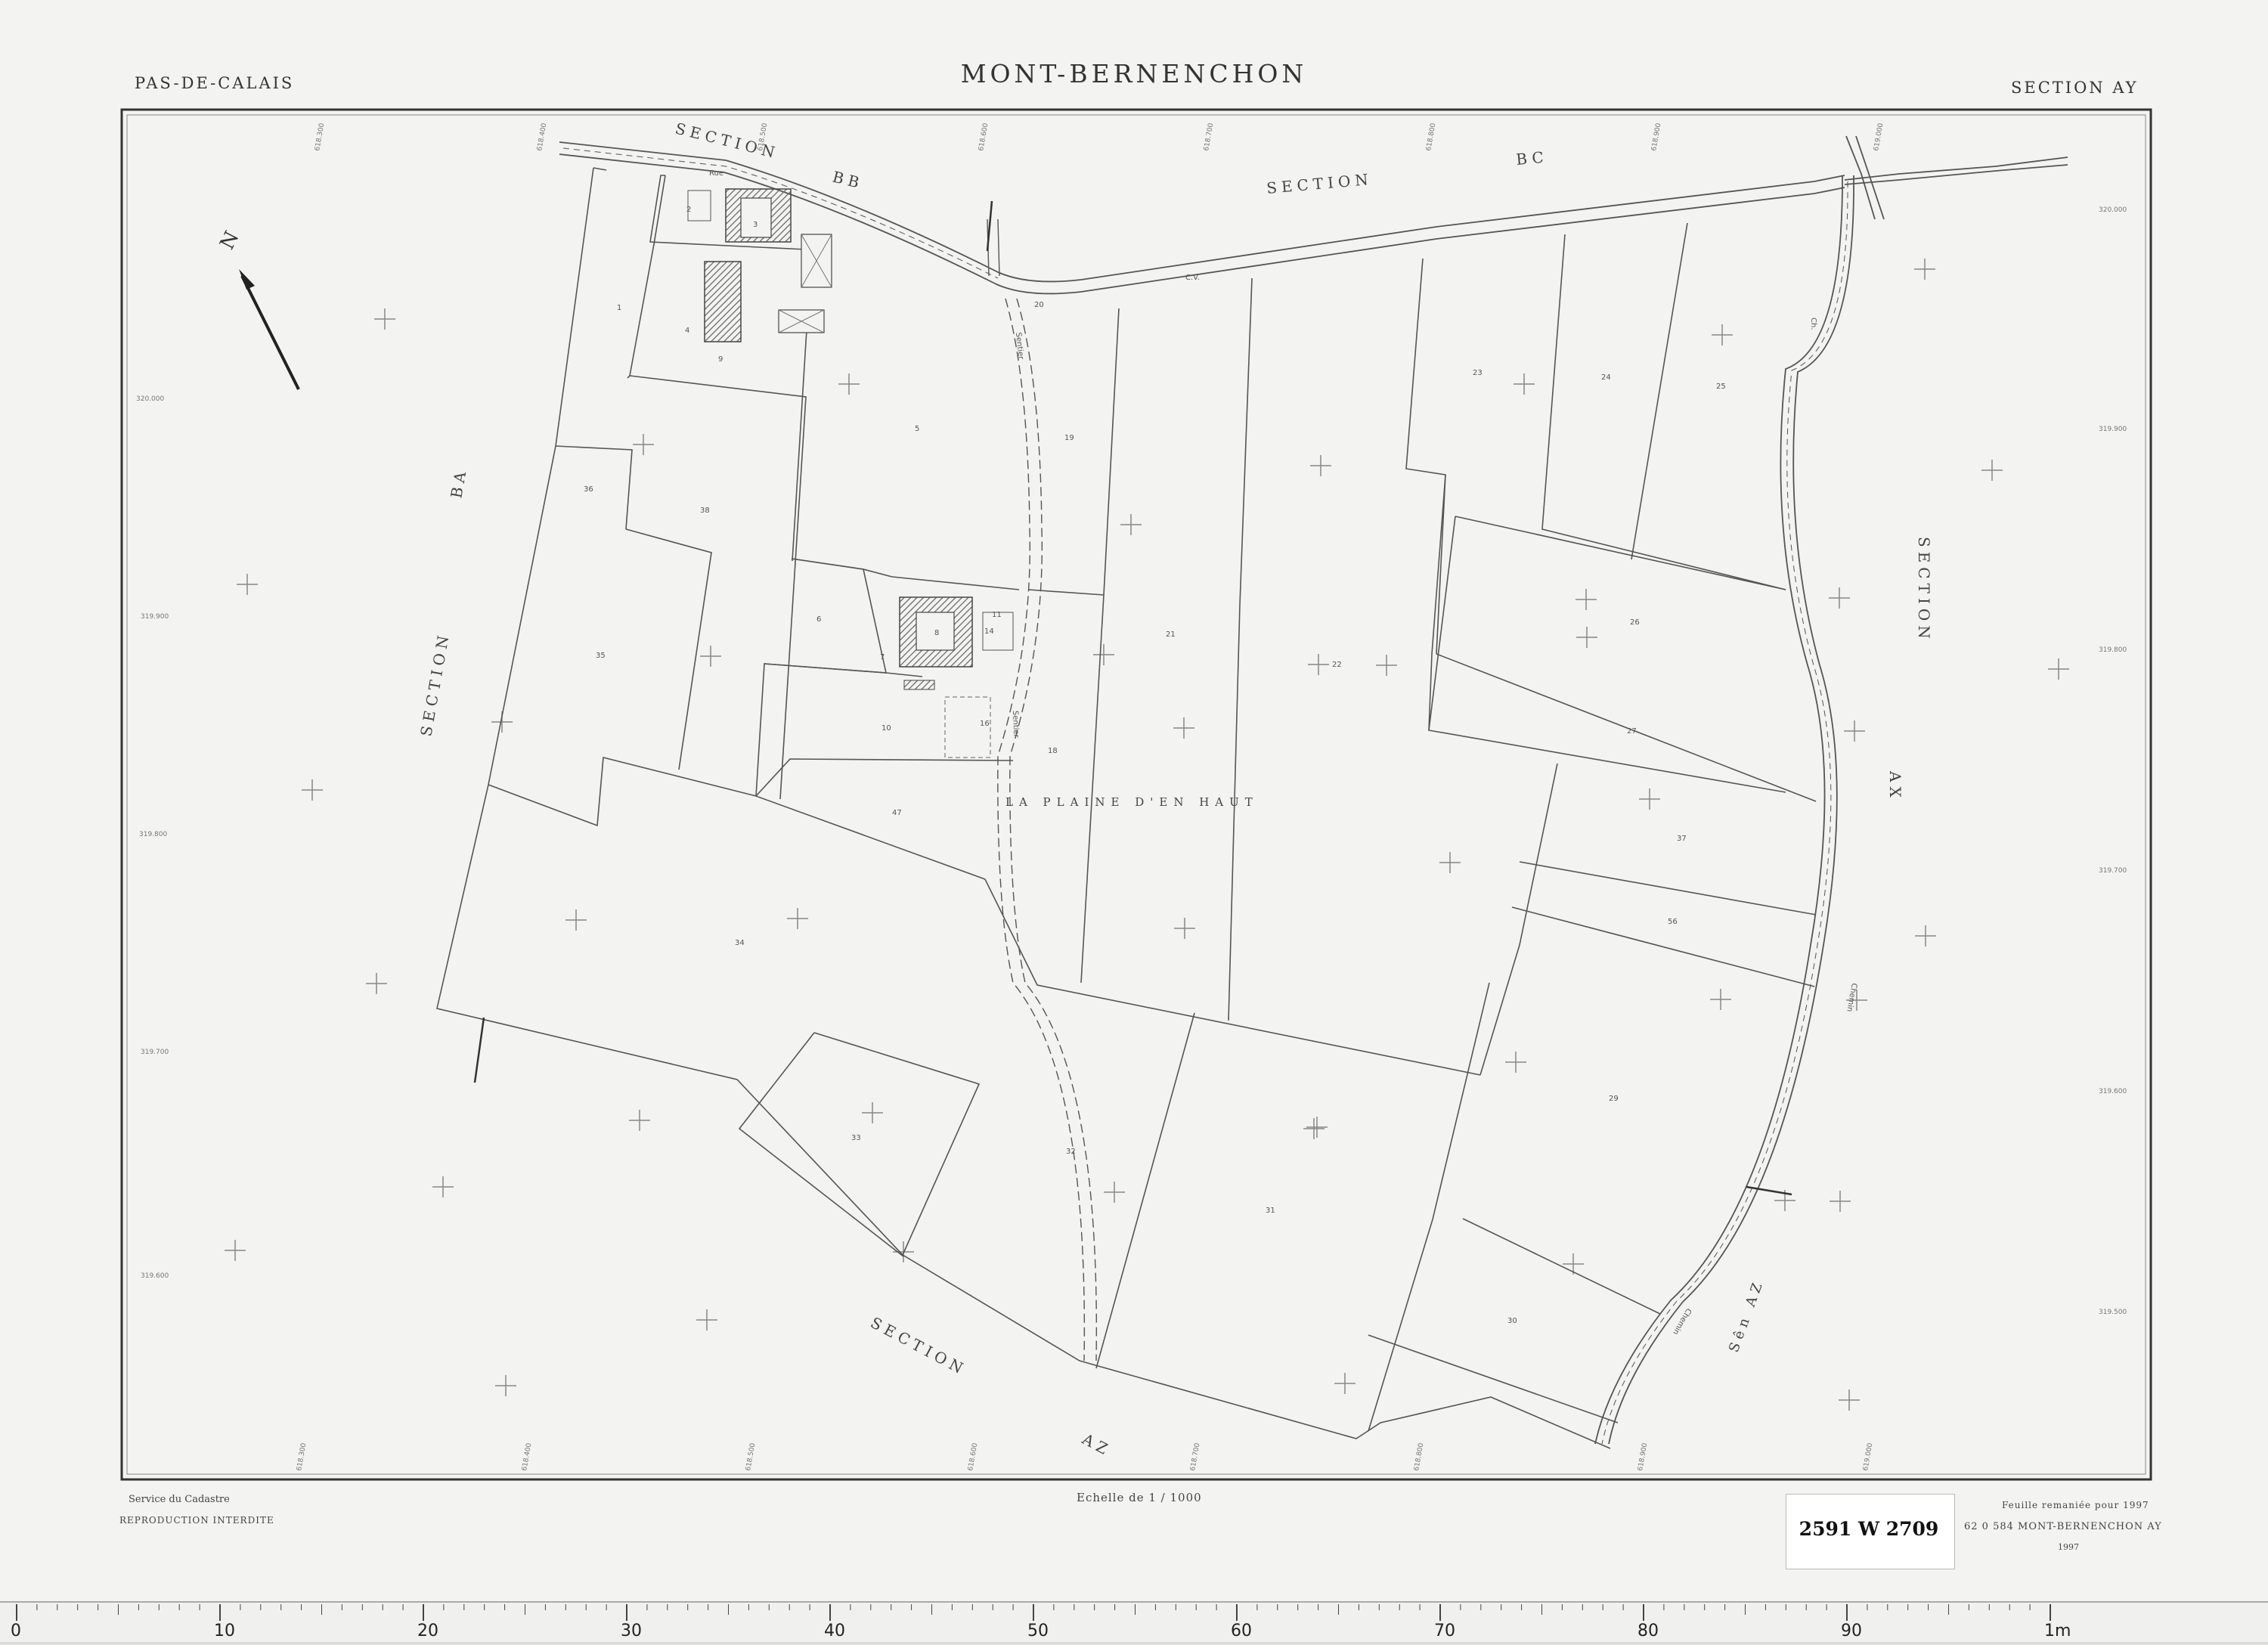 Image resolution: width=2268 pixels, height=1645 pixels. Describe the element at coordinates (1019, 346) in the screenshot. I see `road-sentier-label: Sentier` at that location.